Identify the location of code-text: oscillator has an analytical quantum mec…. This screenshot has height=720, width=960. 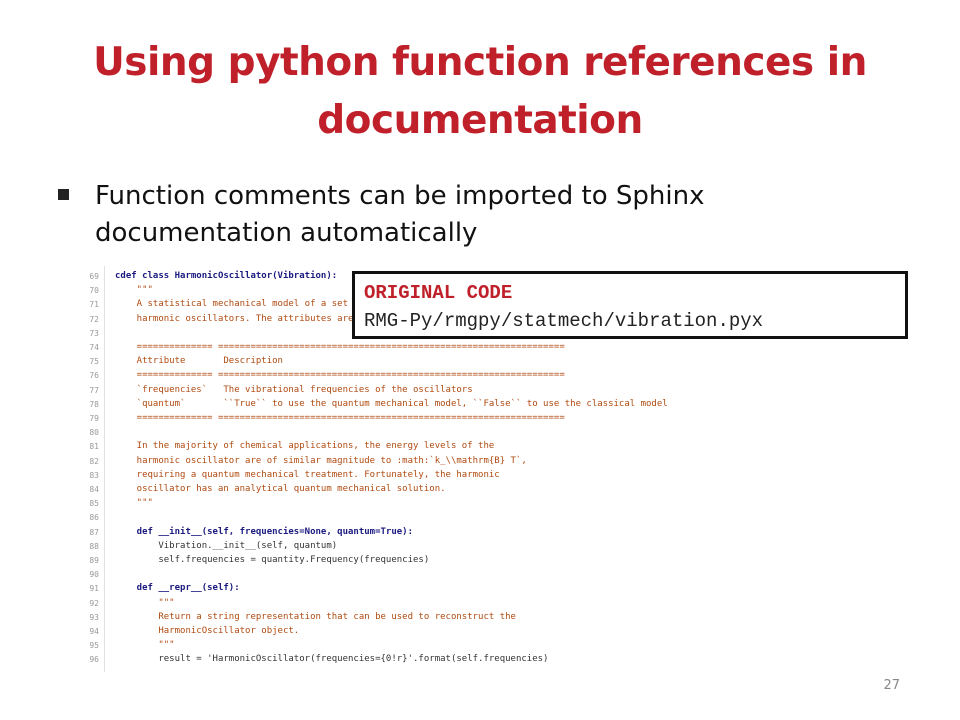
(280, 489).